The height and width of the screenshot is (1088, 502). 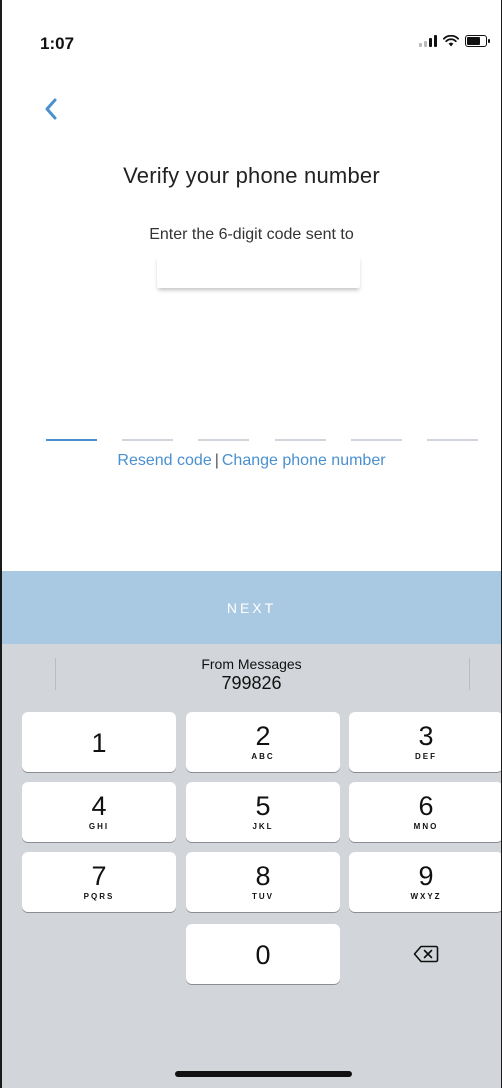 What do you see at coordinates (251, 234) in the screenshot?
I see `page-subtitle: Enter the 6-digit code sent to` at bounding box center [251, 234].